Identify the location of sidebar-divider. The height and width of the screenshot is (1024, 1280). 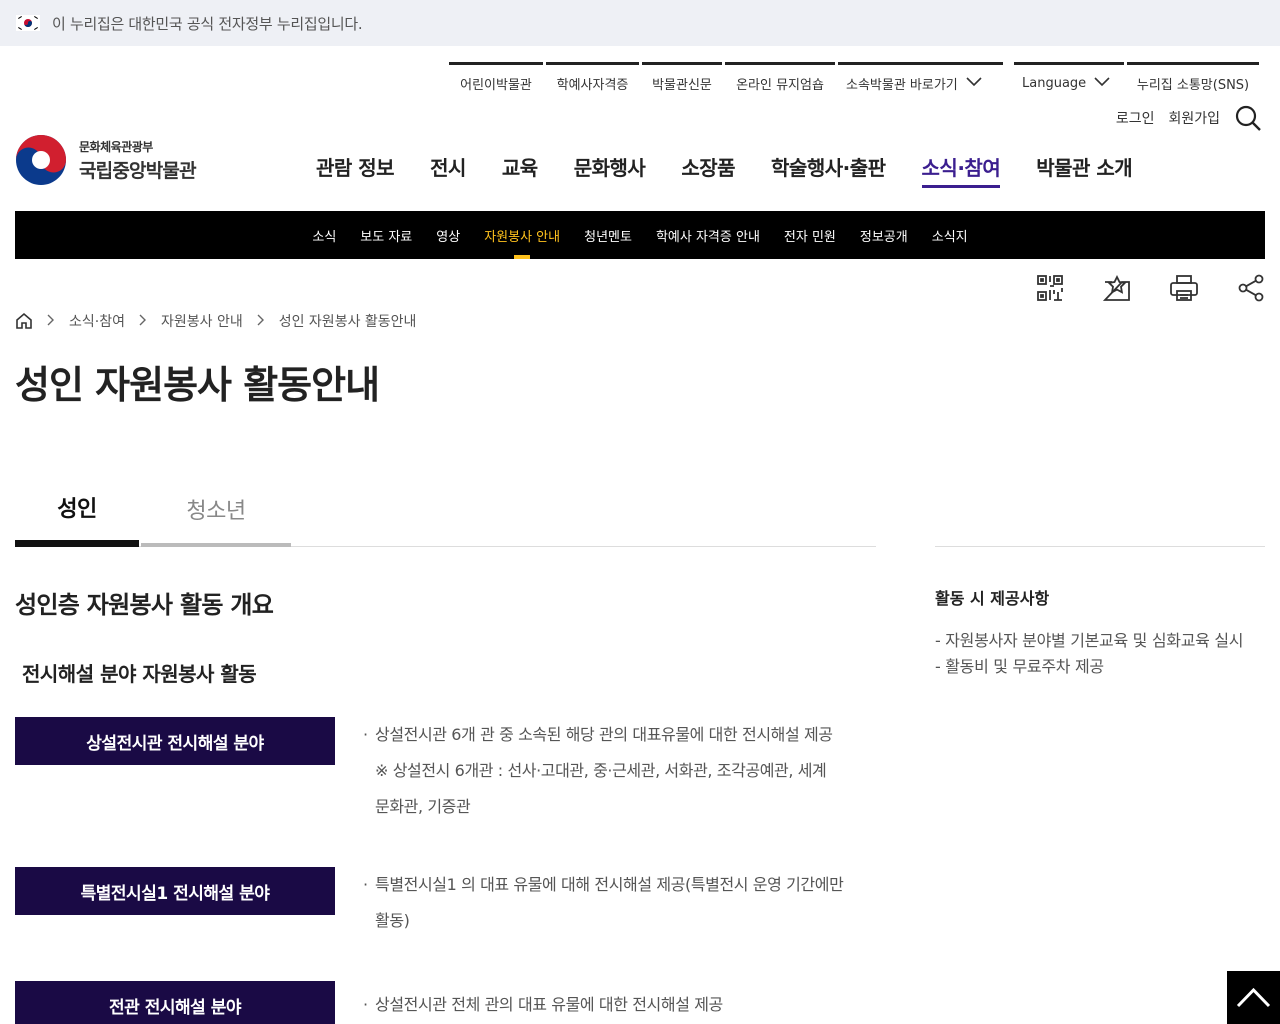
(1100, 546).